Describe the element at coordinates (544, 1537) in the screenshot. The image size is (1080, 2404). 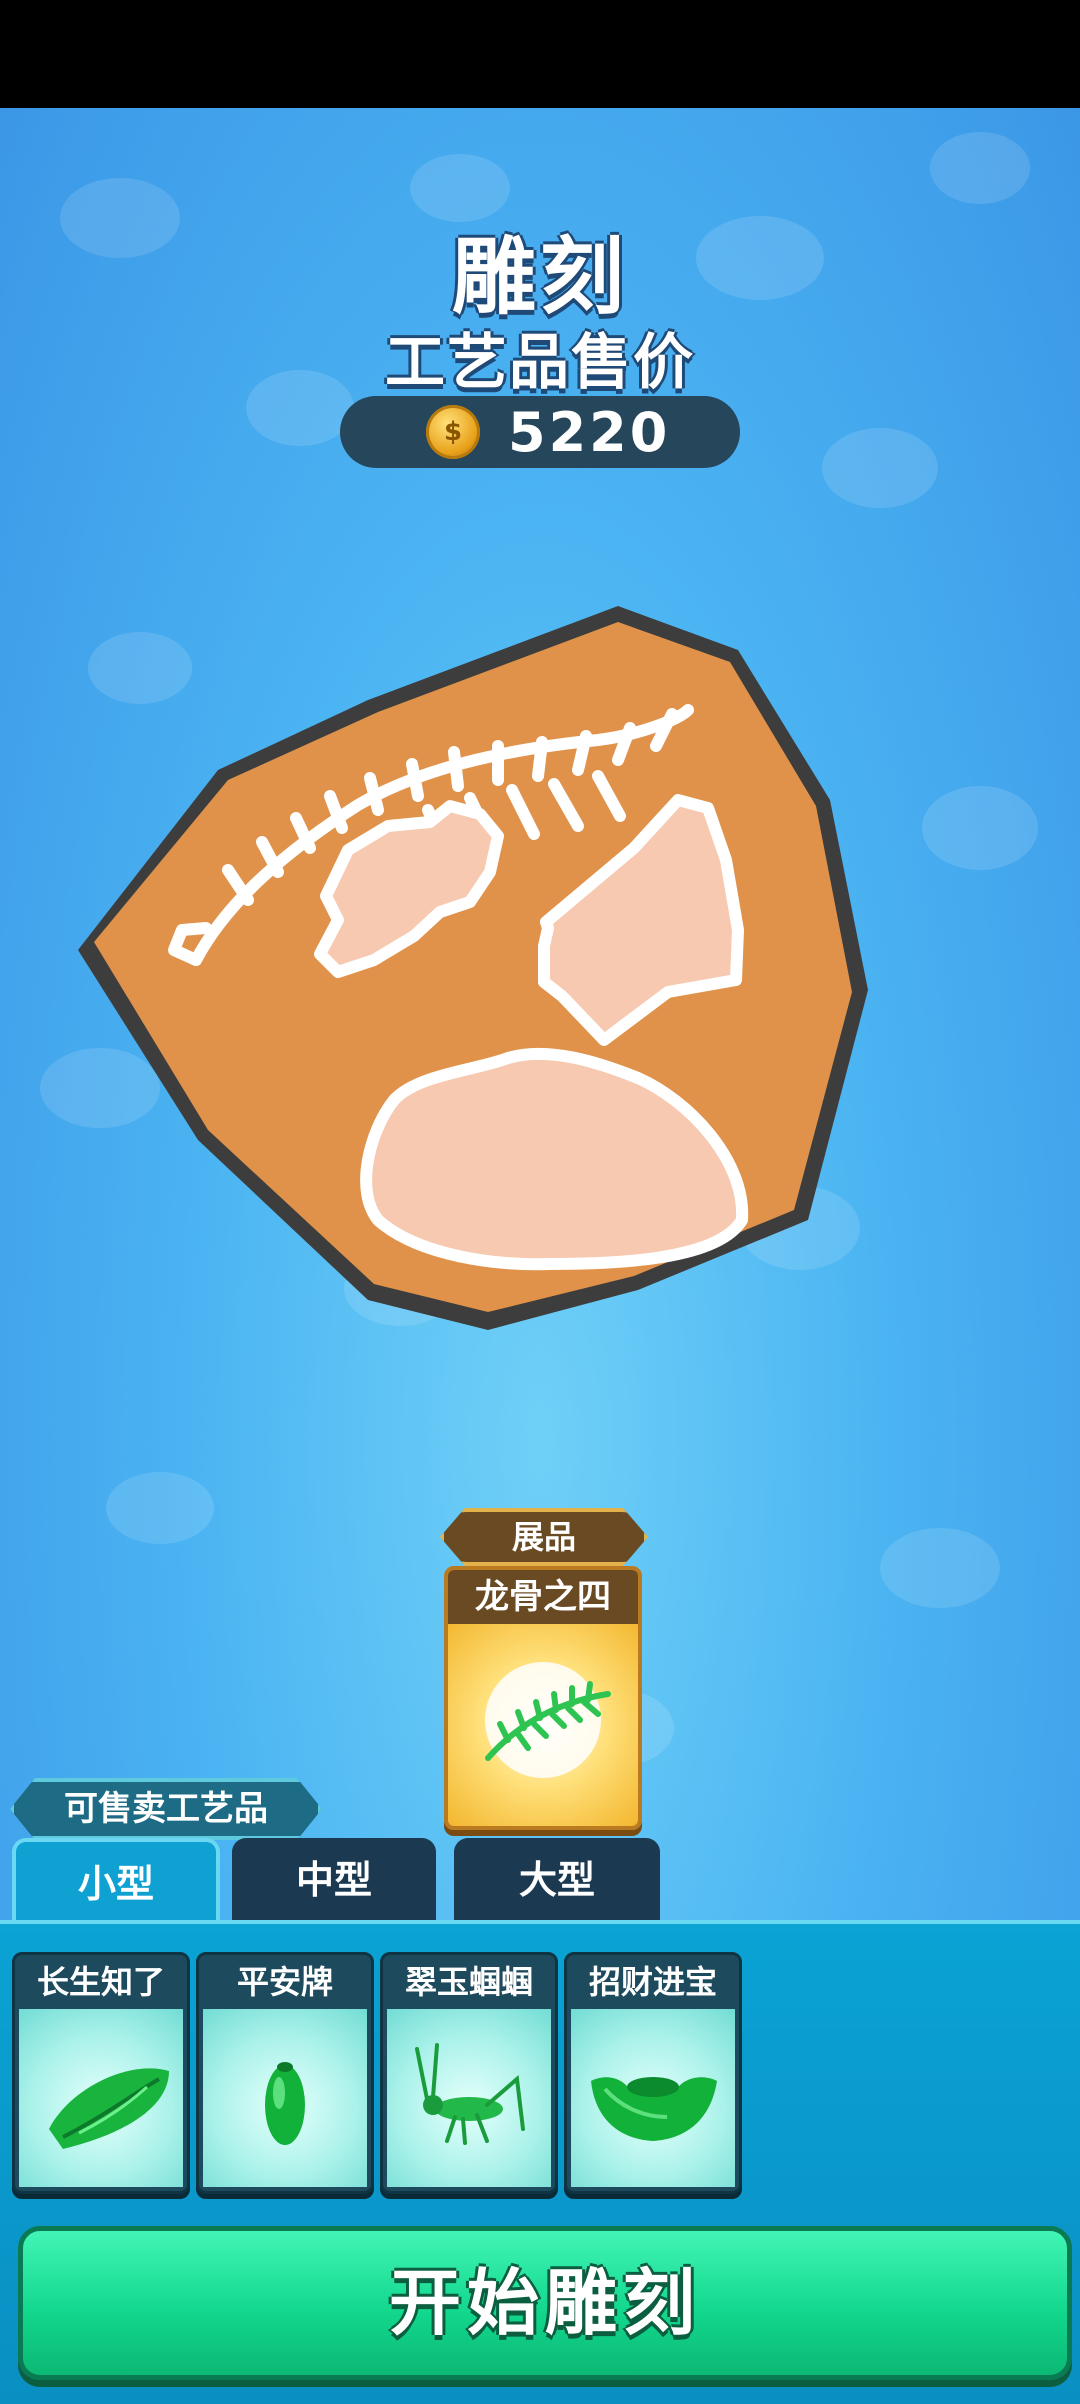
I see `exhibit-tag: 展品` at that location.